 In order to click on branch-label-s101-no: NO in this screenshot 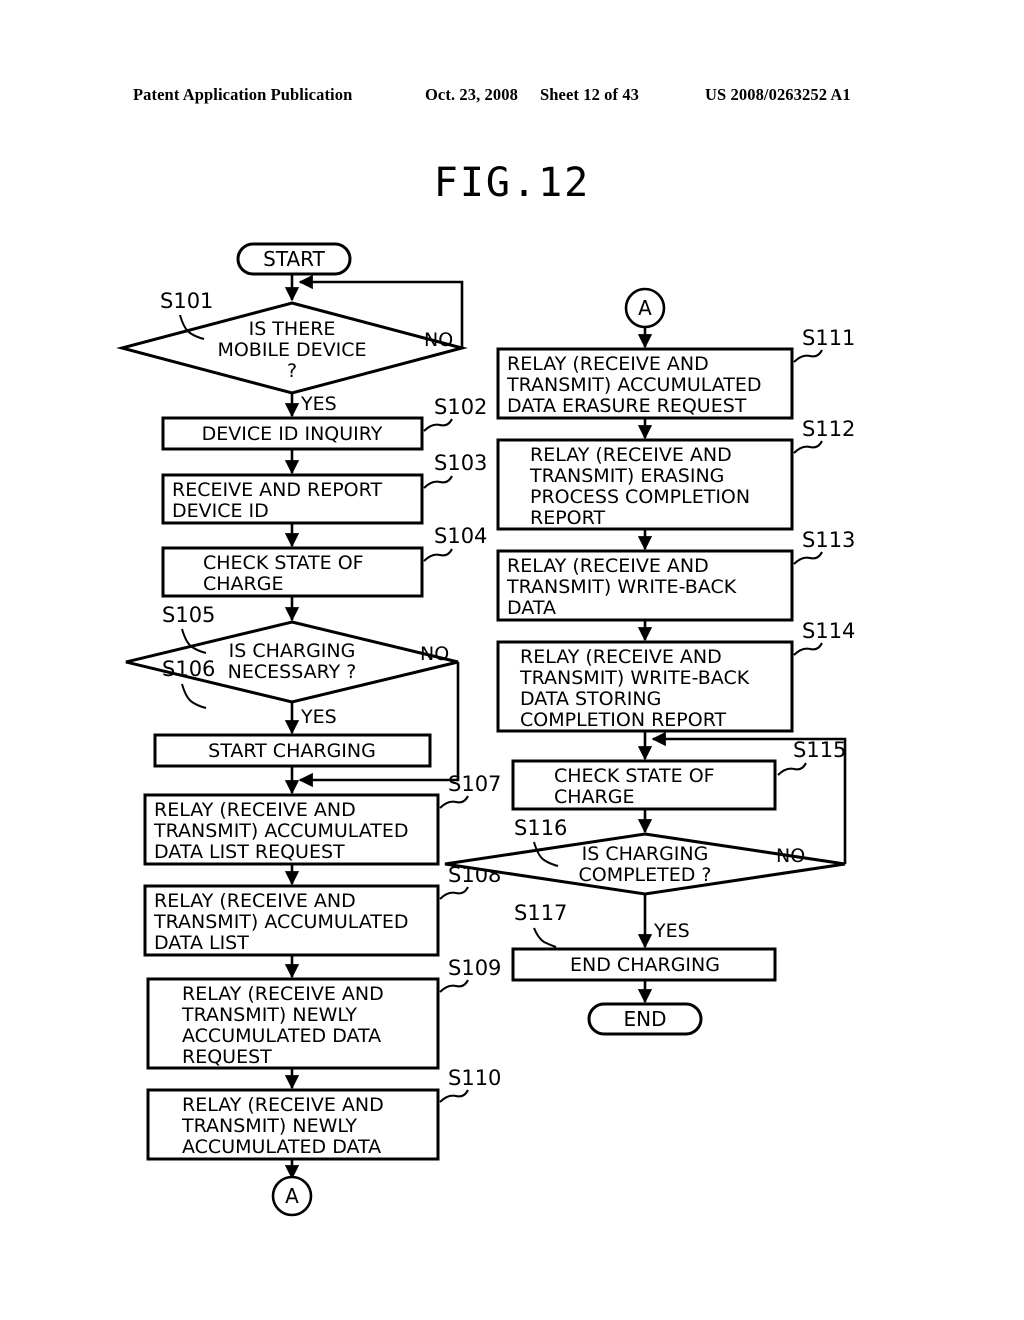, I will do `click(438, 340)`.